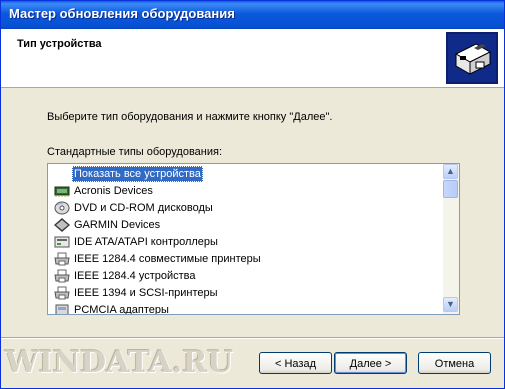 Image resolution: width=505 pixels, height=389 pixels. What do you see at coordinates (62, 309) in the screenshot?
I see `pcmcia-icon` at bounding box center [62, 309].